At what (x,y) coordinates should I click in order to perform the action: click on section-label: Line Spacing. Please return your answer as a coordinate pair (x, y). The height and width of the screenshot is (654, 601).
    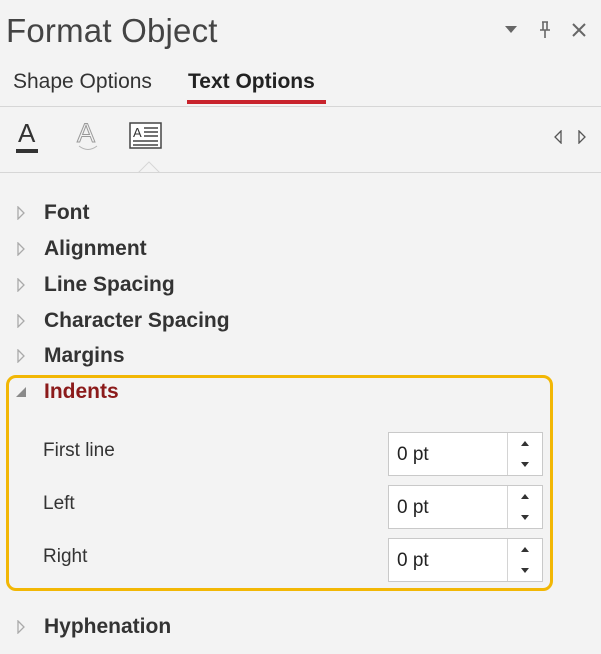
    Looking at the image, I should click on (109, 284).